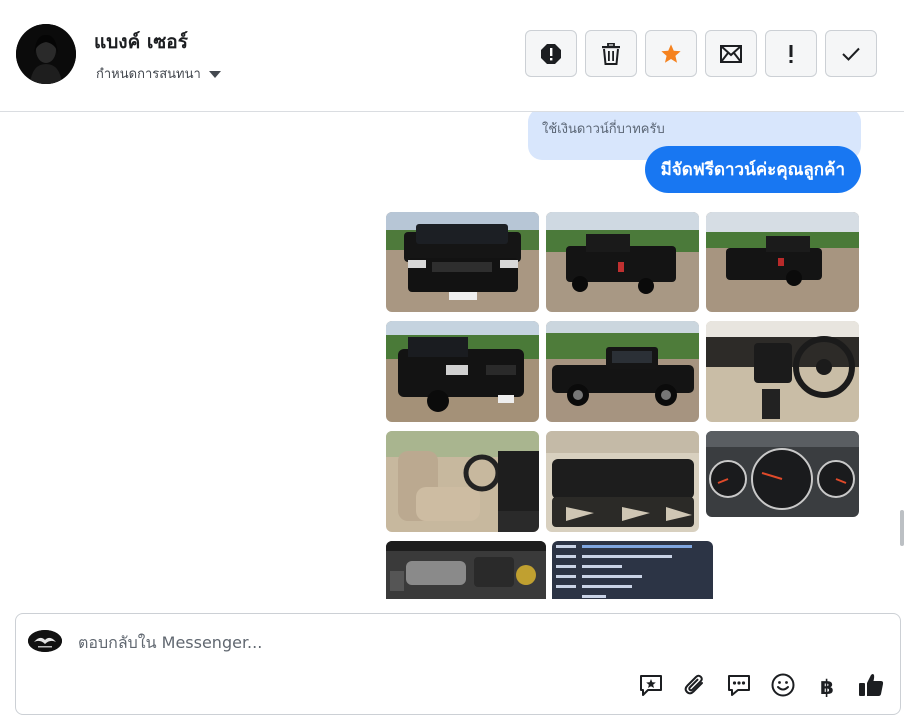 This screenshot has width=904, height=725. Describe the element at coordinates (462, 262) in the screenshot. I see `truck-front-photo` at that location.